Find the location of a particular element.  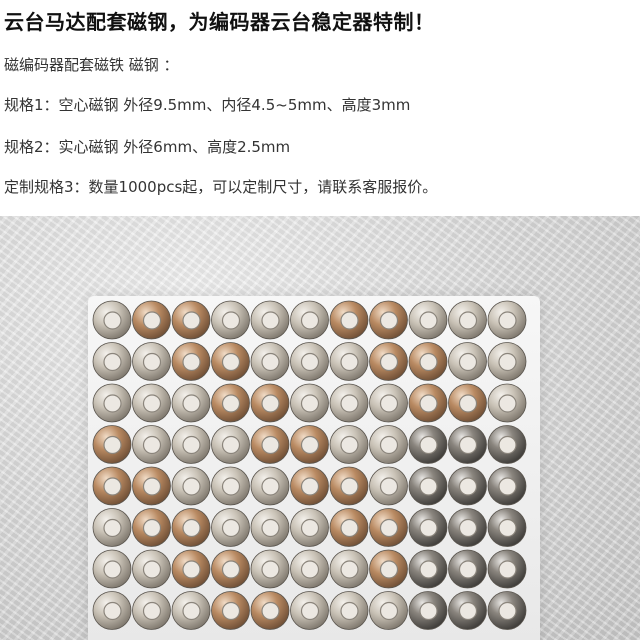

spec-line-3: 定制规格3：数量1000pcs起，可以定制尺寸，请联系客服报价。 is located at coordinates (221, 187).